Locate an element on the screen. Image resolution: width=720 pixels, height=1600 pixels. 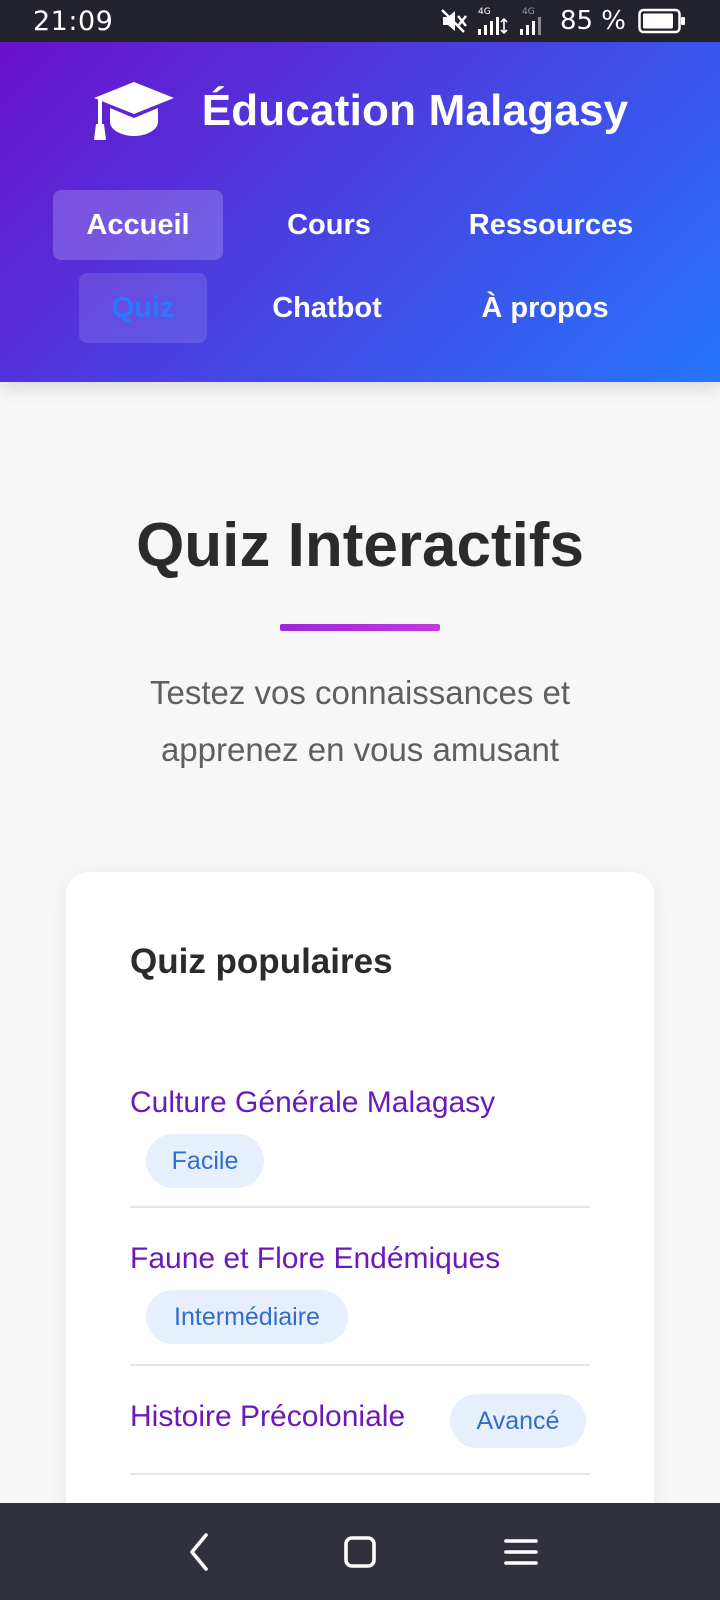
status-icons: 4G 4G 85 % is located at coordinates (563, 21).